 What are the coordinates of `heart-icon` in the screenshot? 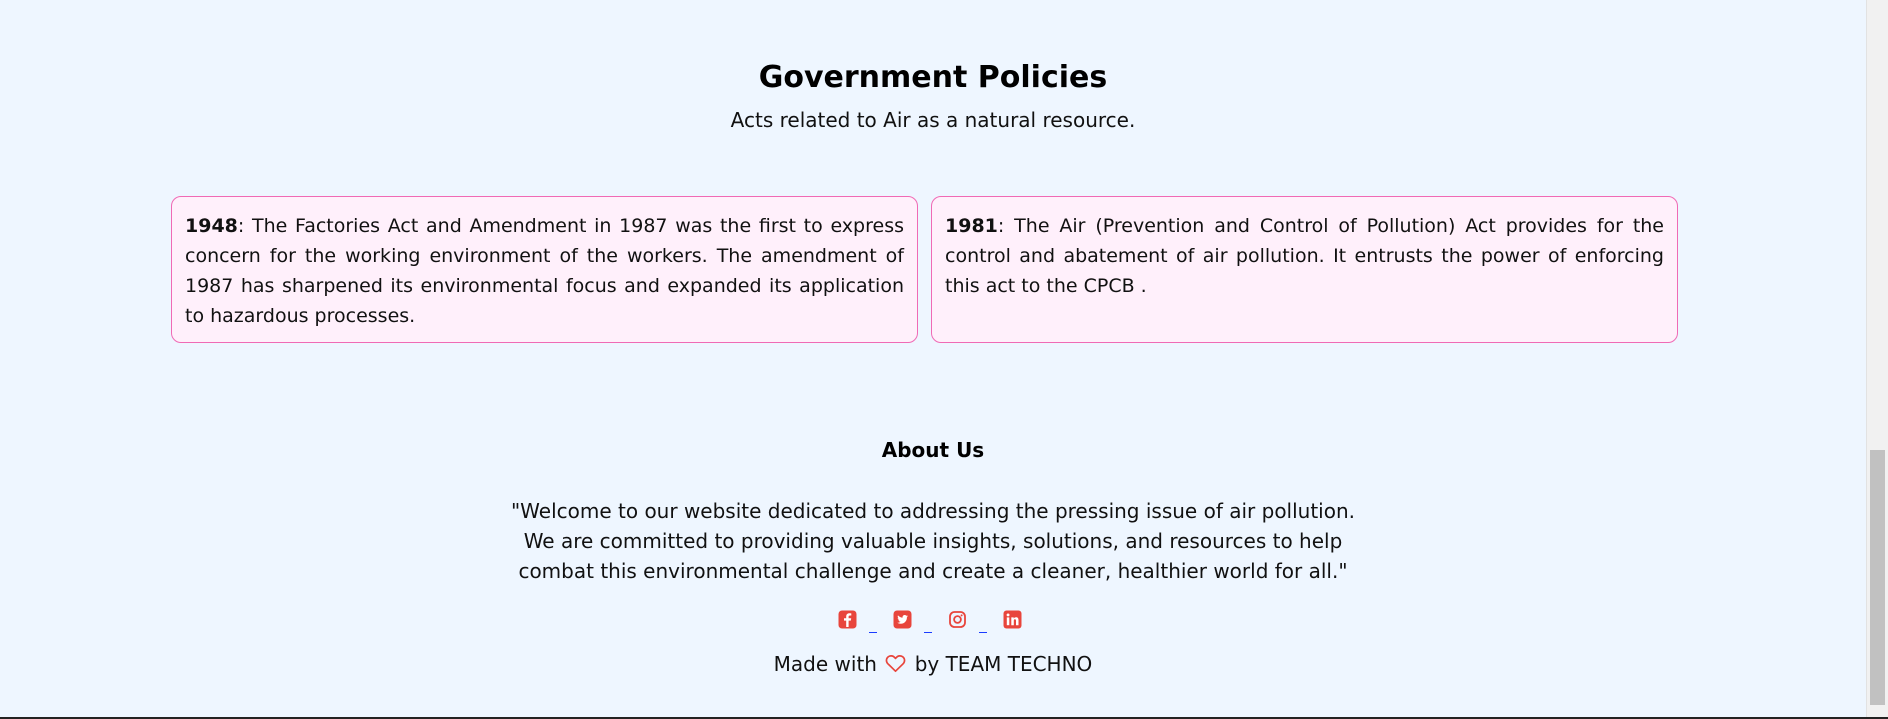 It's located at (895, 666).